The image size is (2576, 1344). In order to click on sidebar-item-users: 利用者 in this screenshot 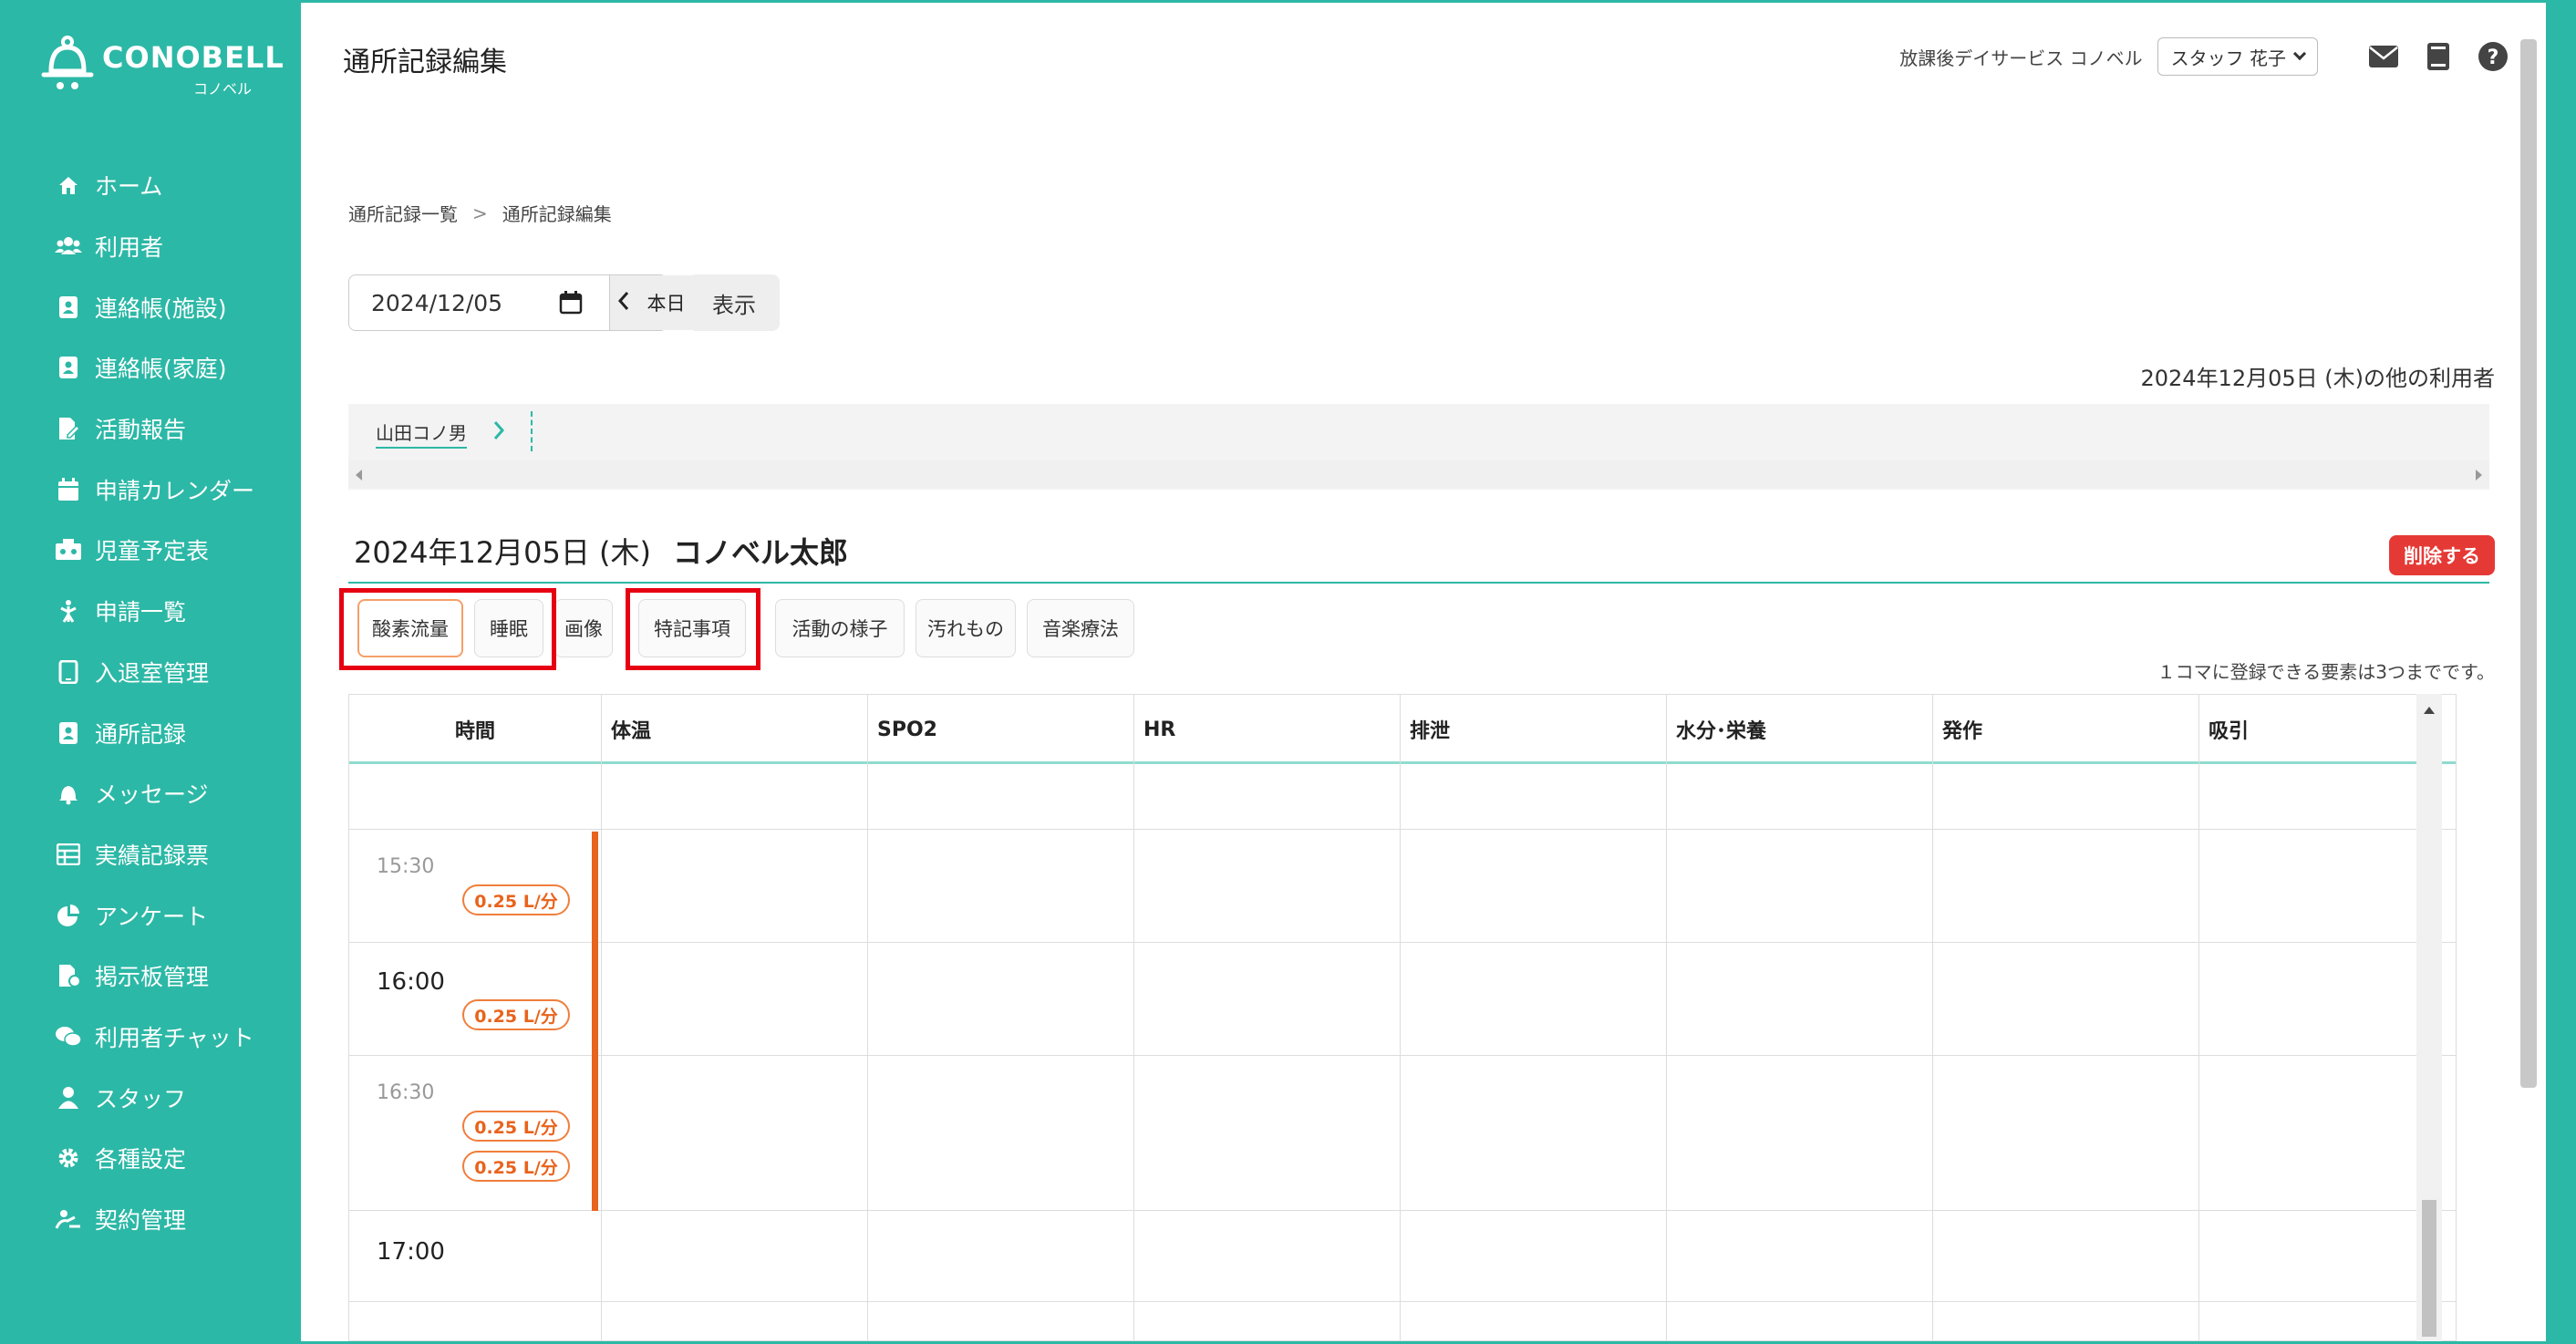, I will do `click(150, 246)`.